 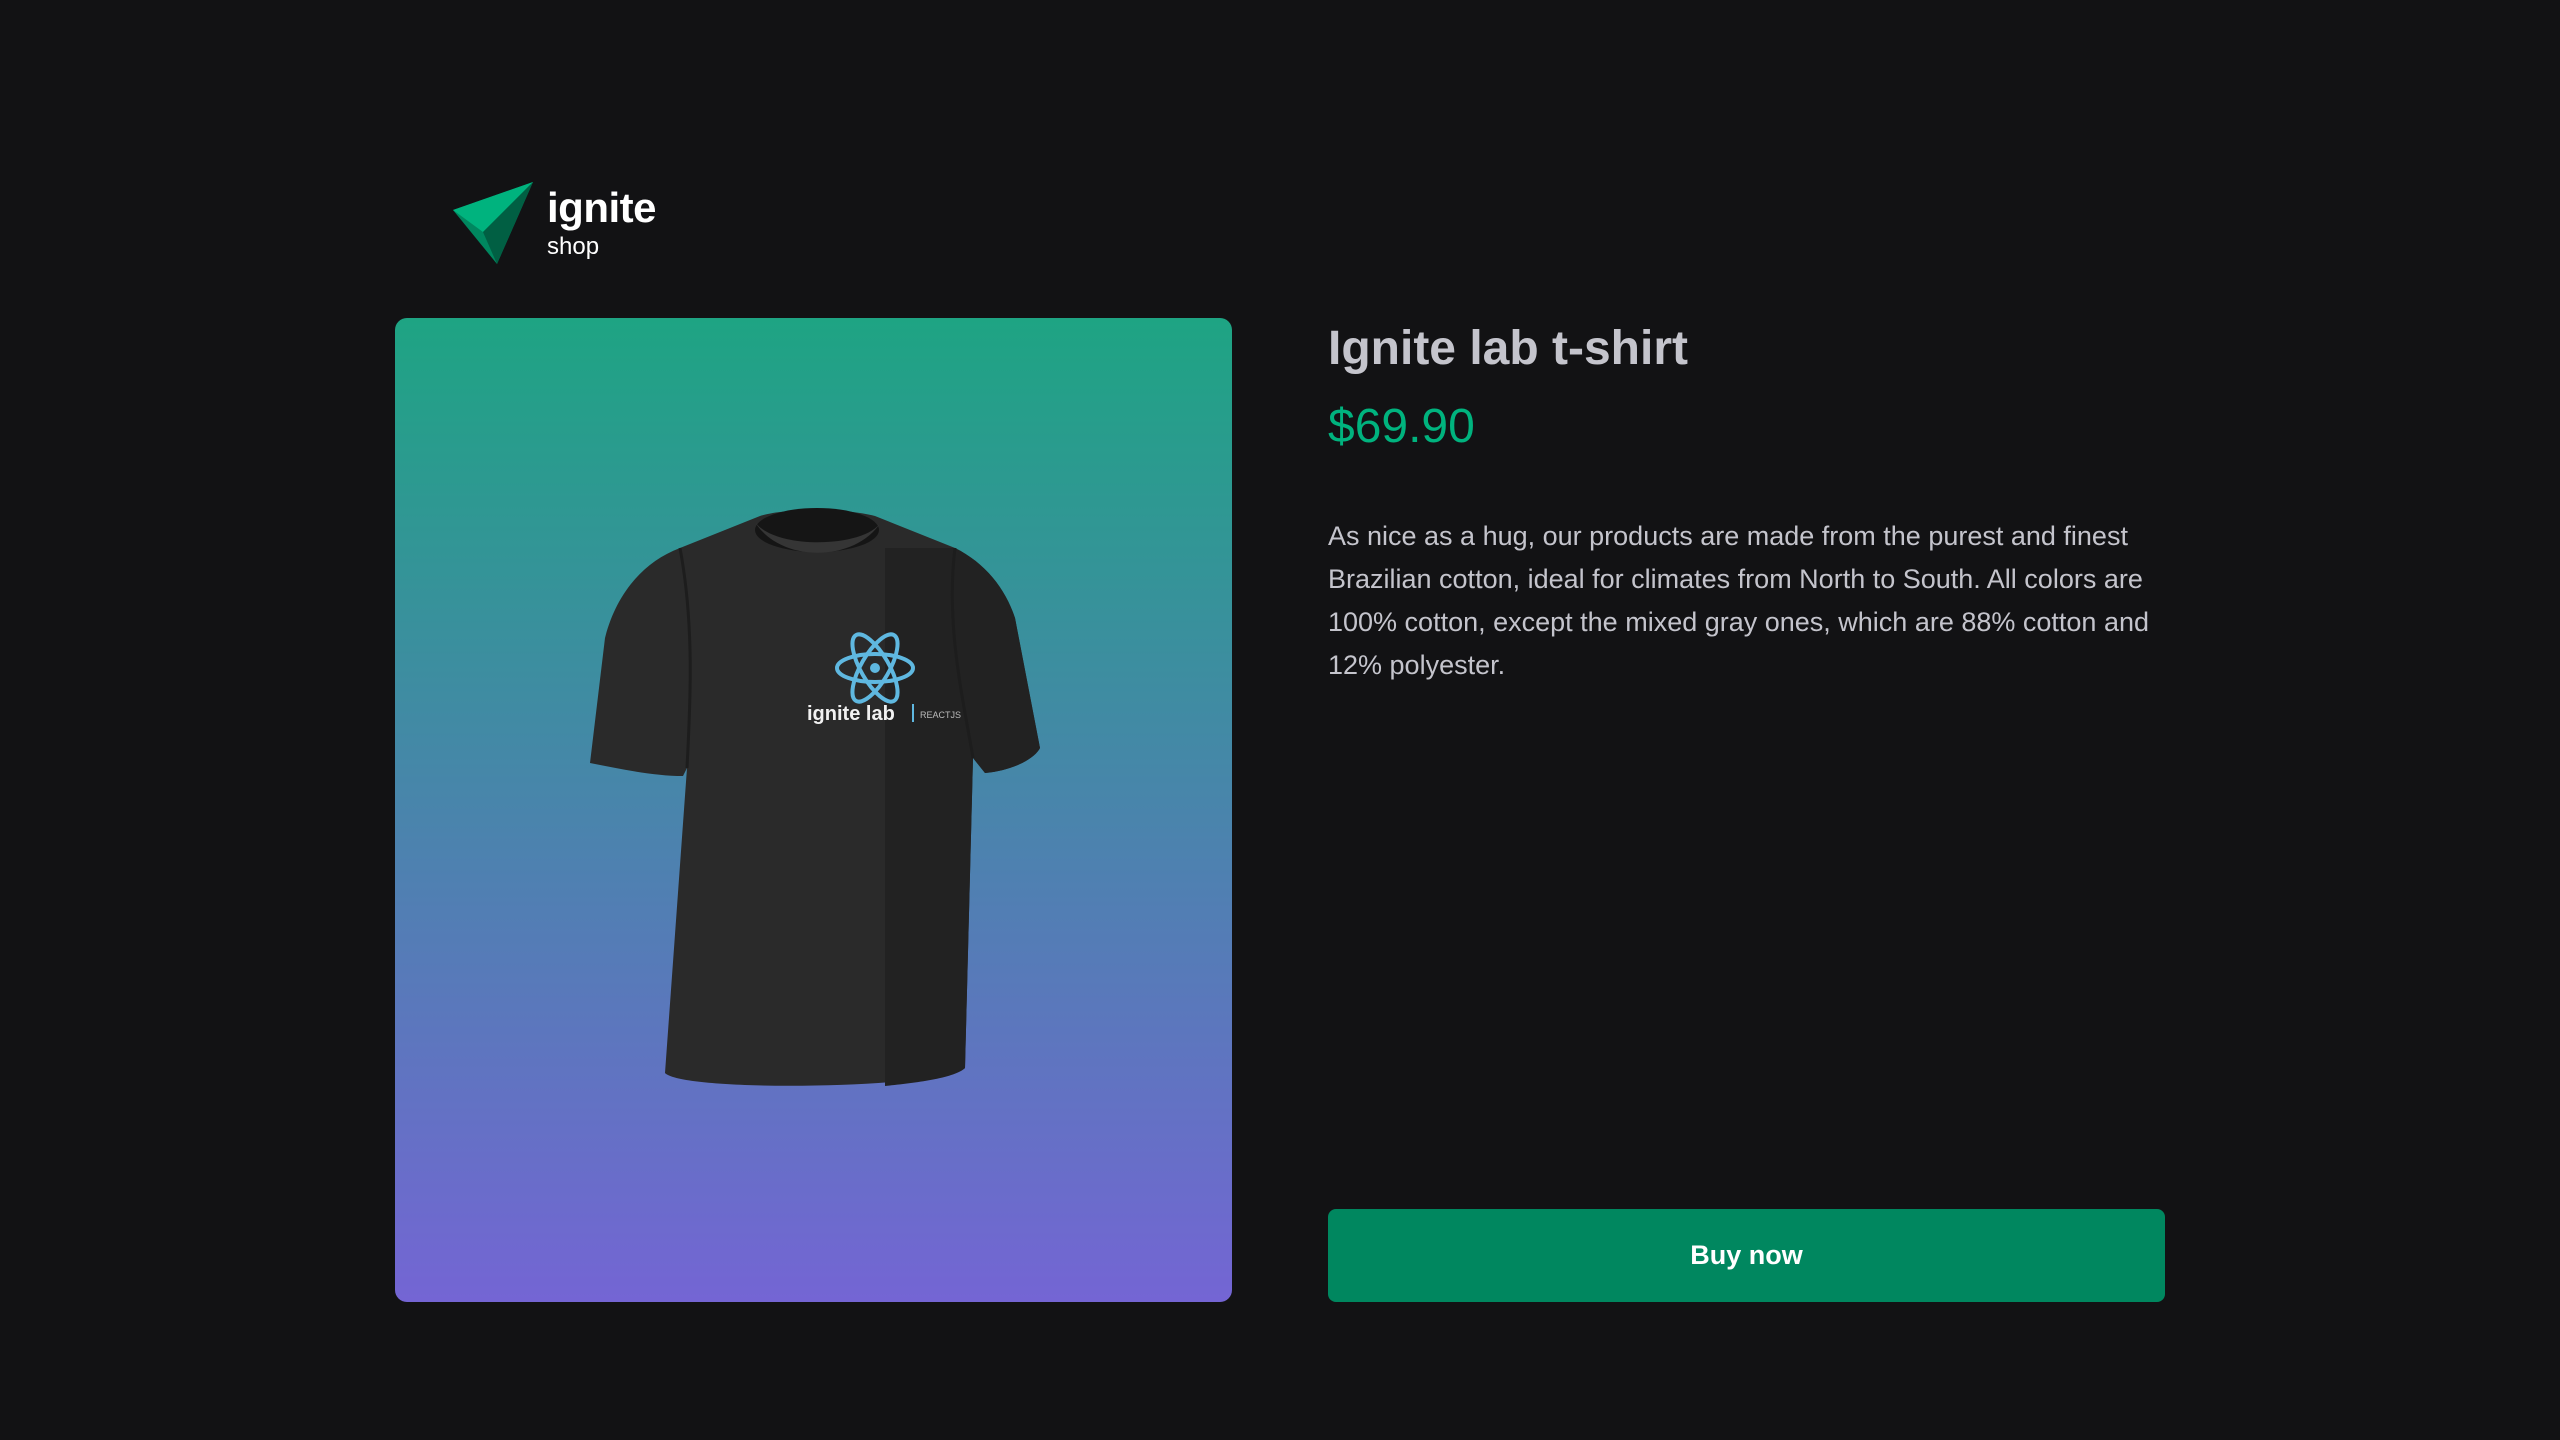 What do you see at coordinates (1401, 427) in the screenshot?
I see `product-price: $69.90` at bounding box center [1401, 427].